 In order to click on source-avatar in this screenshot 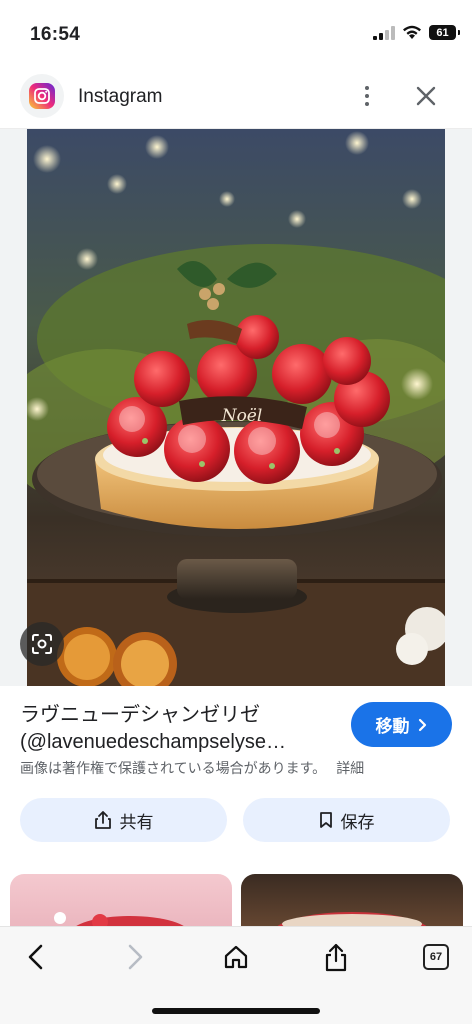, I will do `click(42, 96)`.